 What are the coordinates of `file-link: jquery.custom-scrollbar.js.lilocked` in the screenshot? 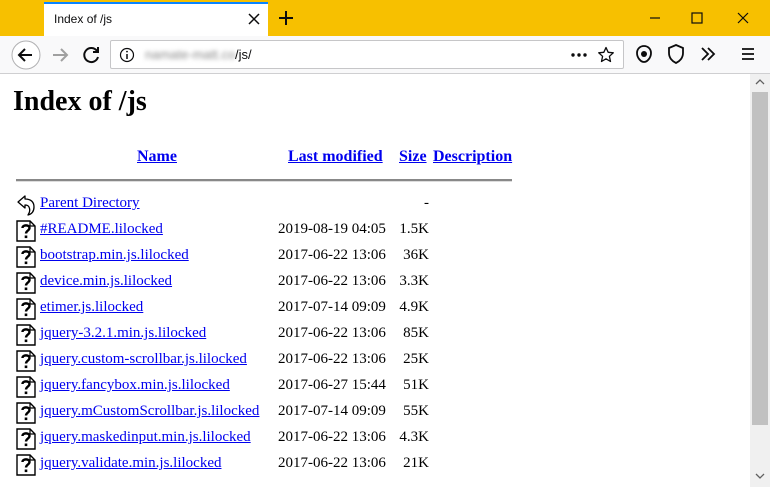 It's located at (143, 359).